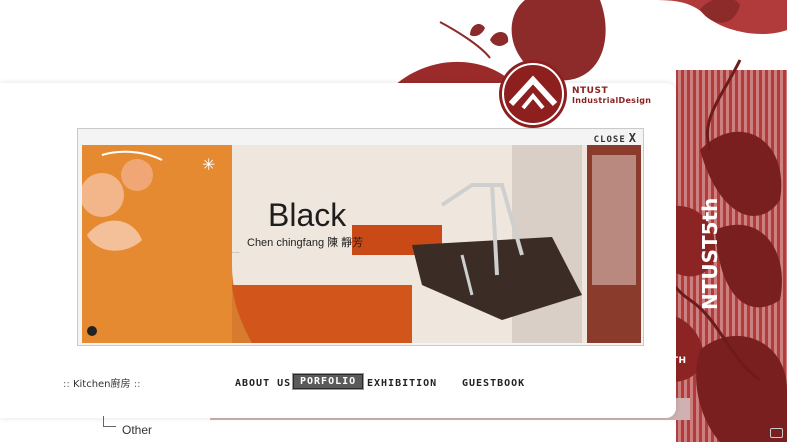  I want to click on breadcrumb-prefix: ::, so click(66, 384).